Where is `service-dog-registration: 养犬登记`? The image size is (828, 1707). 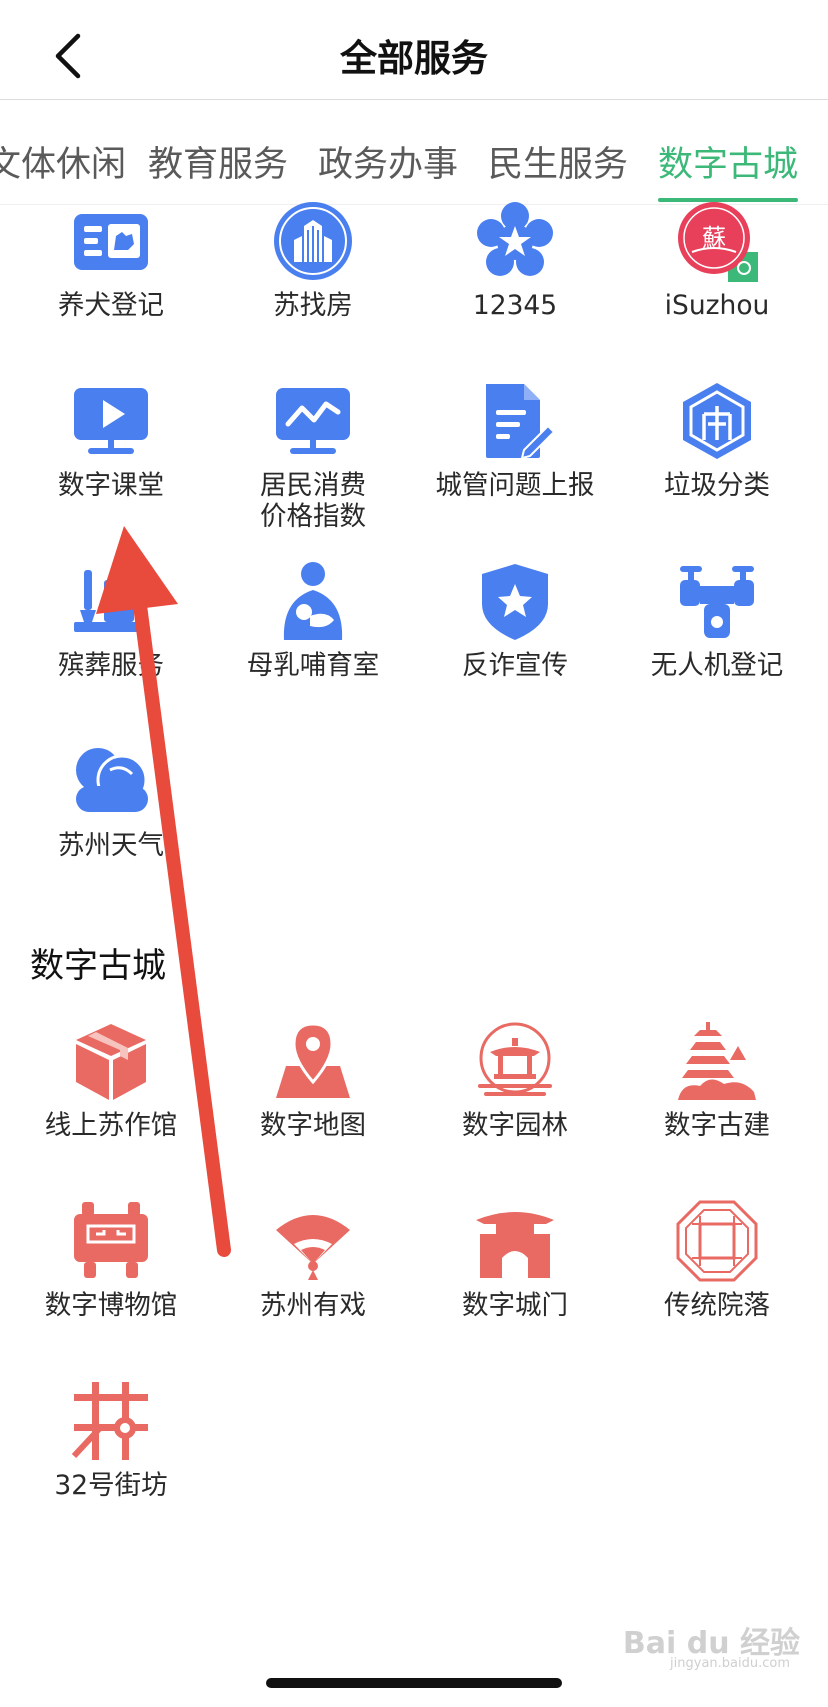
service-dog-registration: 养犬登记 is located at coordinates (111, 260).